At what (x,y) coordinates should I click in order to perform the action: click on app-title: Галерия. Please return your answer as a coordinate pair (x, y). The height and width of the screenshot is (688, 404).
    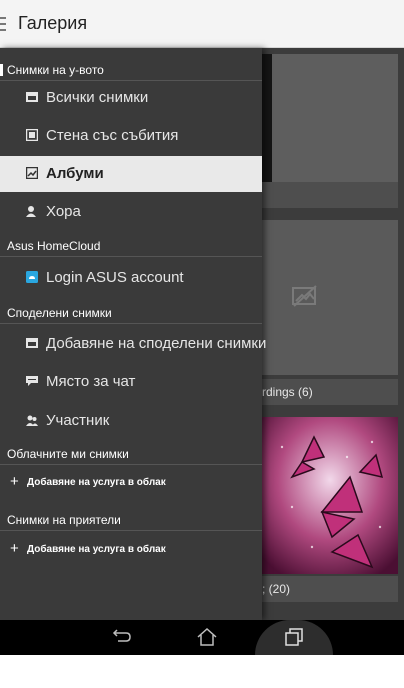
    Looking at the image, I should click on (53, 23).